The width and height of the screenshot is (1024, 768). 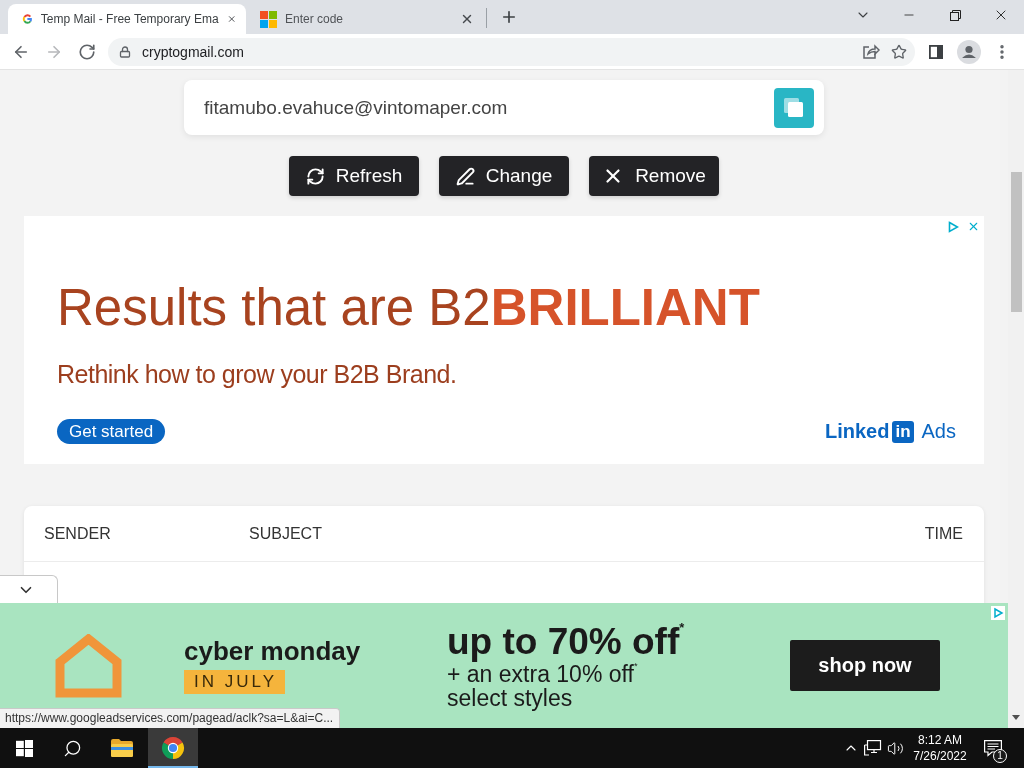 What do you see at coordinates (943, 533) in the screenshot?
I see `column-header: TIME` at bounding box center [943, 533].